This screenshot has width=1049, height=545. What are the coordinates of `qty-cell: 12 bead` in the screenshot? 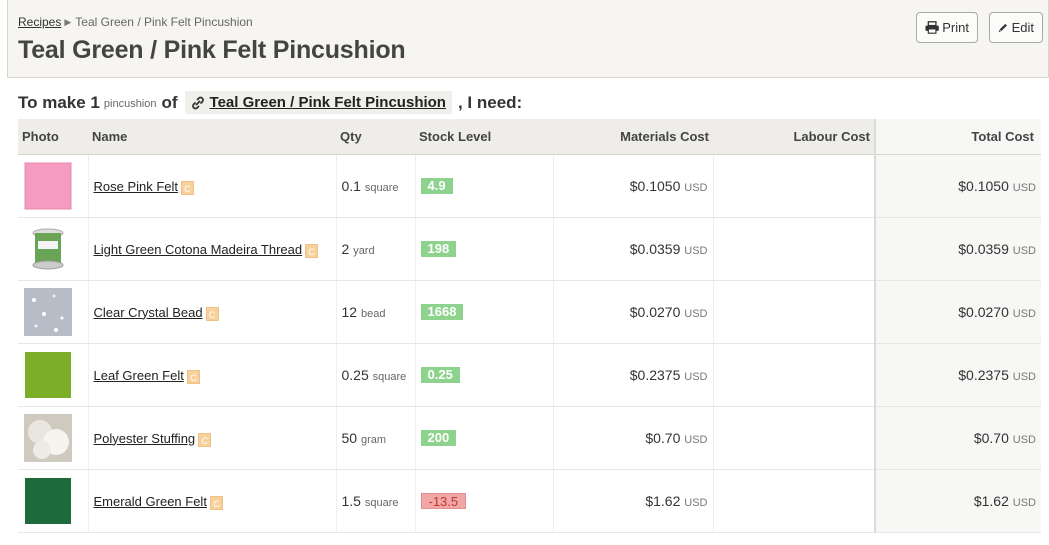 It's located at (375, 312).